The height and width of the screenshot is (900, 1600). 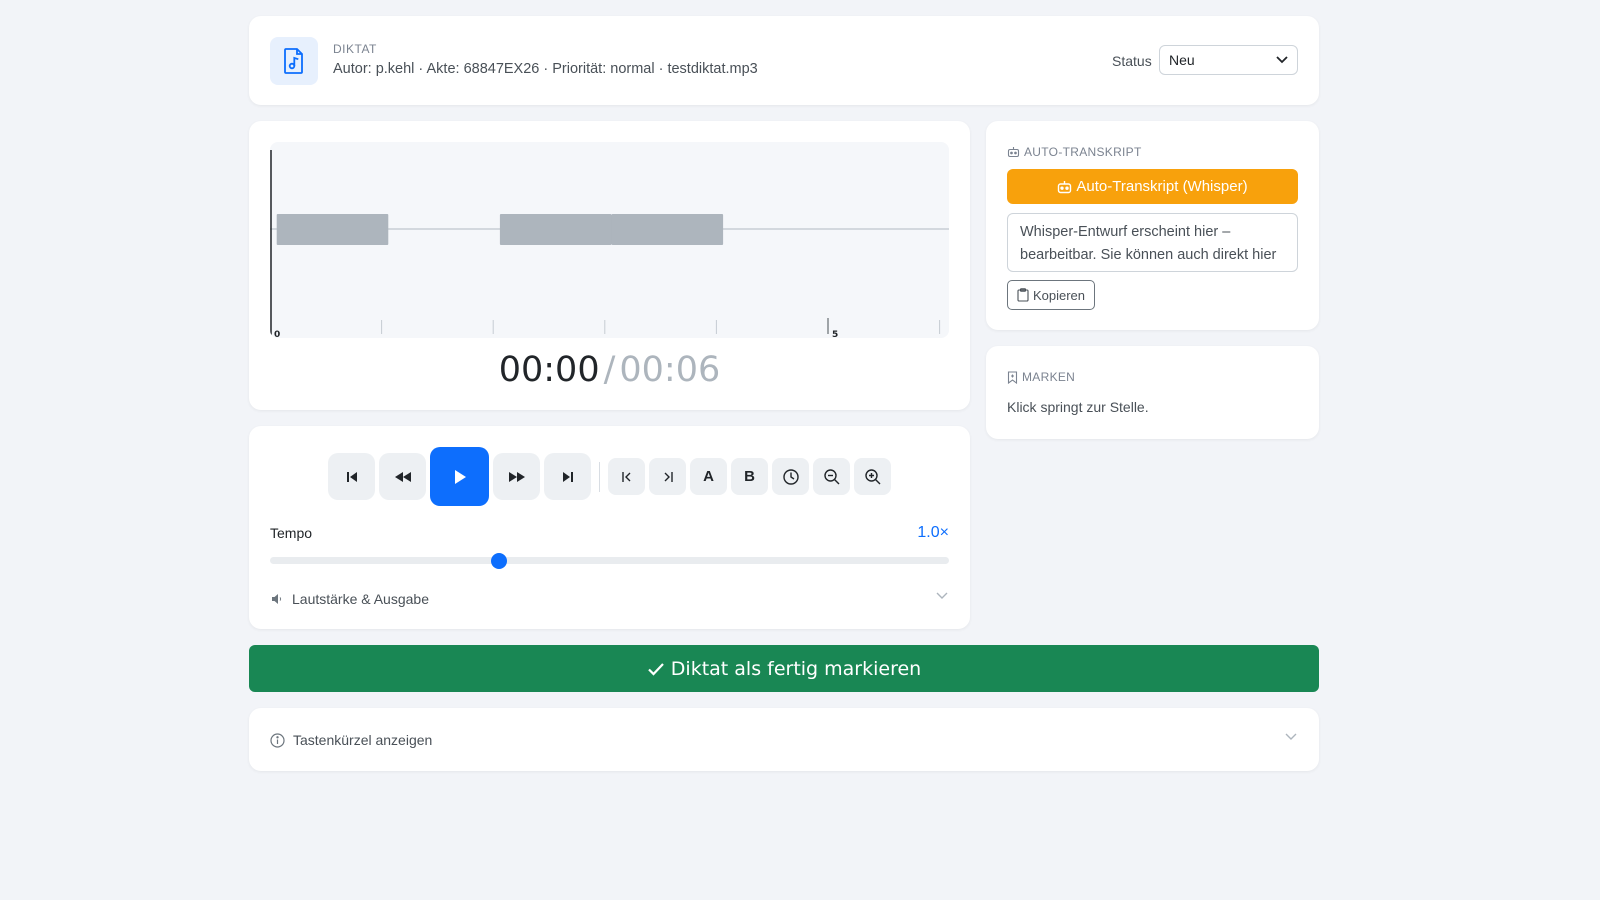 What do you see at coordinates (599, 477) in the screenshot?
I see `controls-divider` at bounding box center [599, 477].